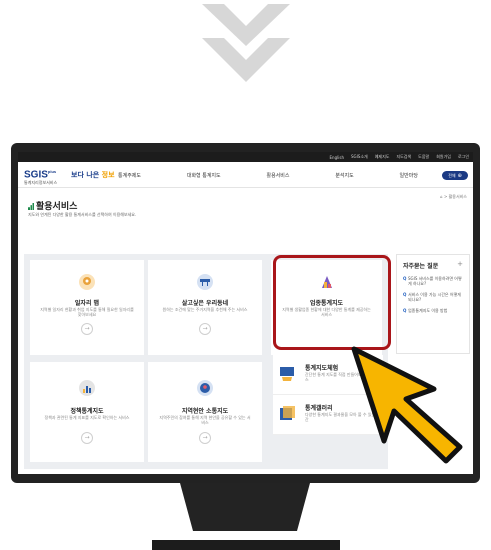 This screenshot has width=491, height=550. I want to click on job-map-icon, so click(87, 282).